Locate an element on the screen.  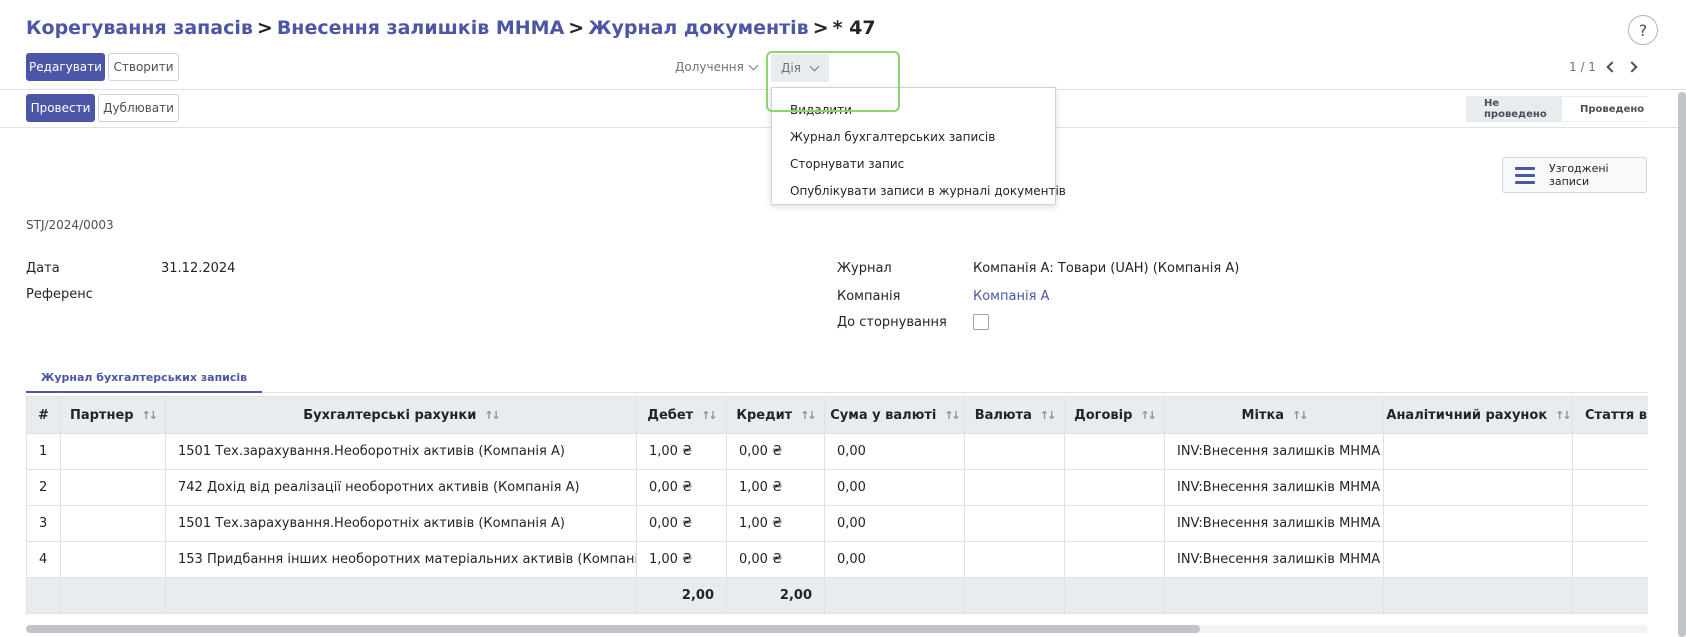
horizontal-scrollbar-thumb is located at coordinates (613, 629).